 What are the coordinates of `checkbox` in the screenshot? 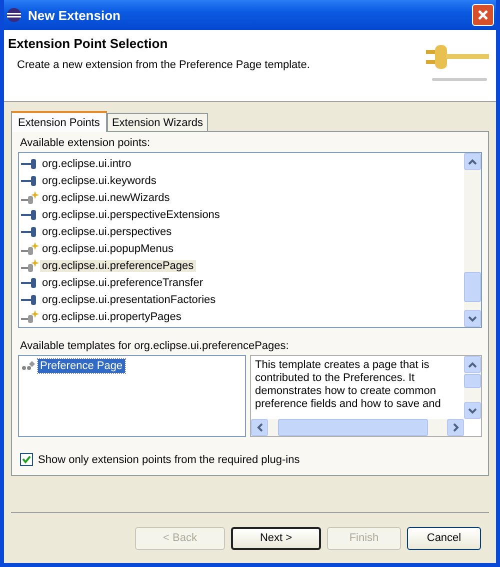 It's located at (26, 459).